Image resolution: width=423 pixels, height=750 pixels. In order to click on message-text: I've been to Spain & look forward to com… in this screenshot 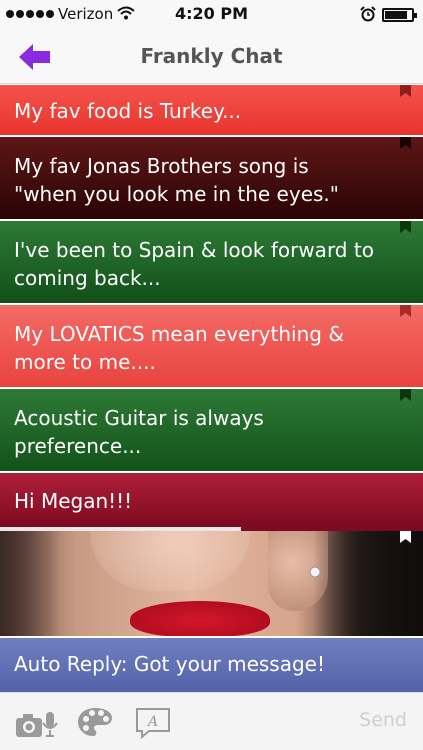, I will do `click(194, 264)`.